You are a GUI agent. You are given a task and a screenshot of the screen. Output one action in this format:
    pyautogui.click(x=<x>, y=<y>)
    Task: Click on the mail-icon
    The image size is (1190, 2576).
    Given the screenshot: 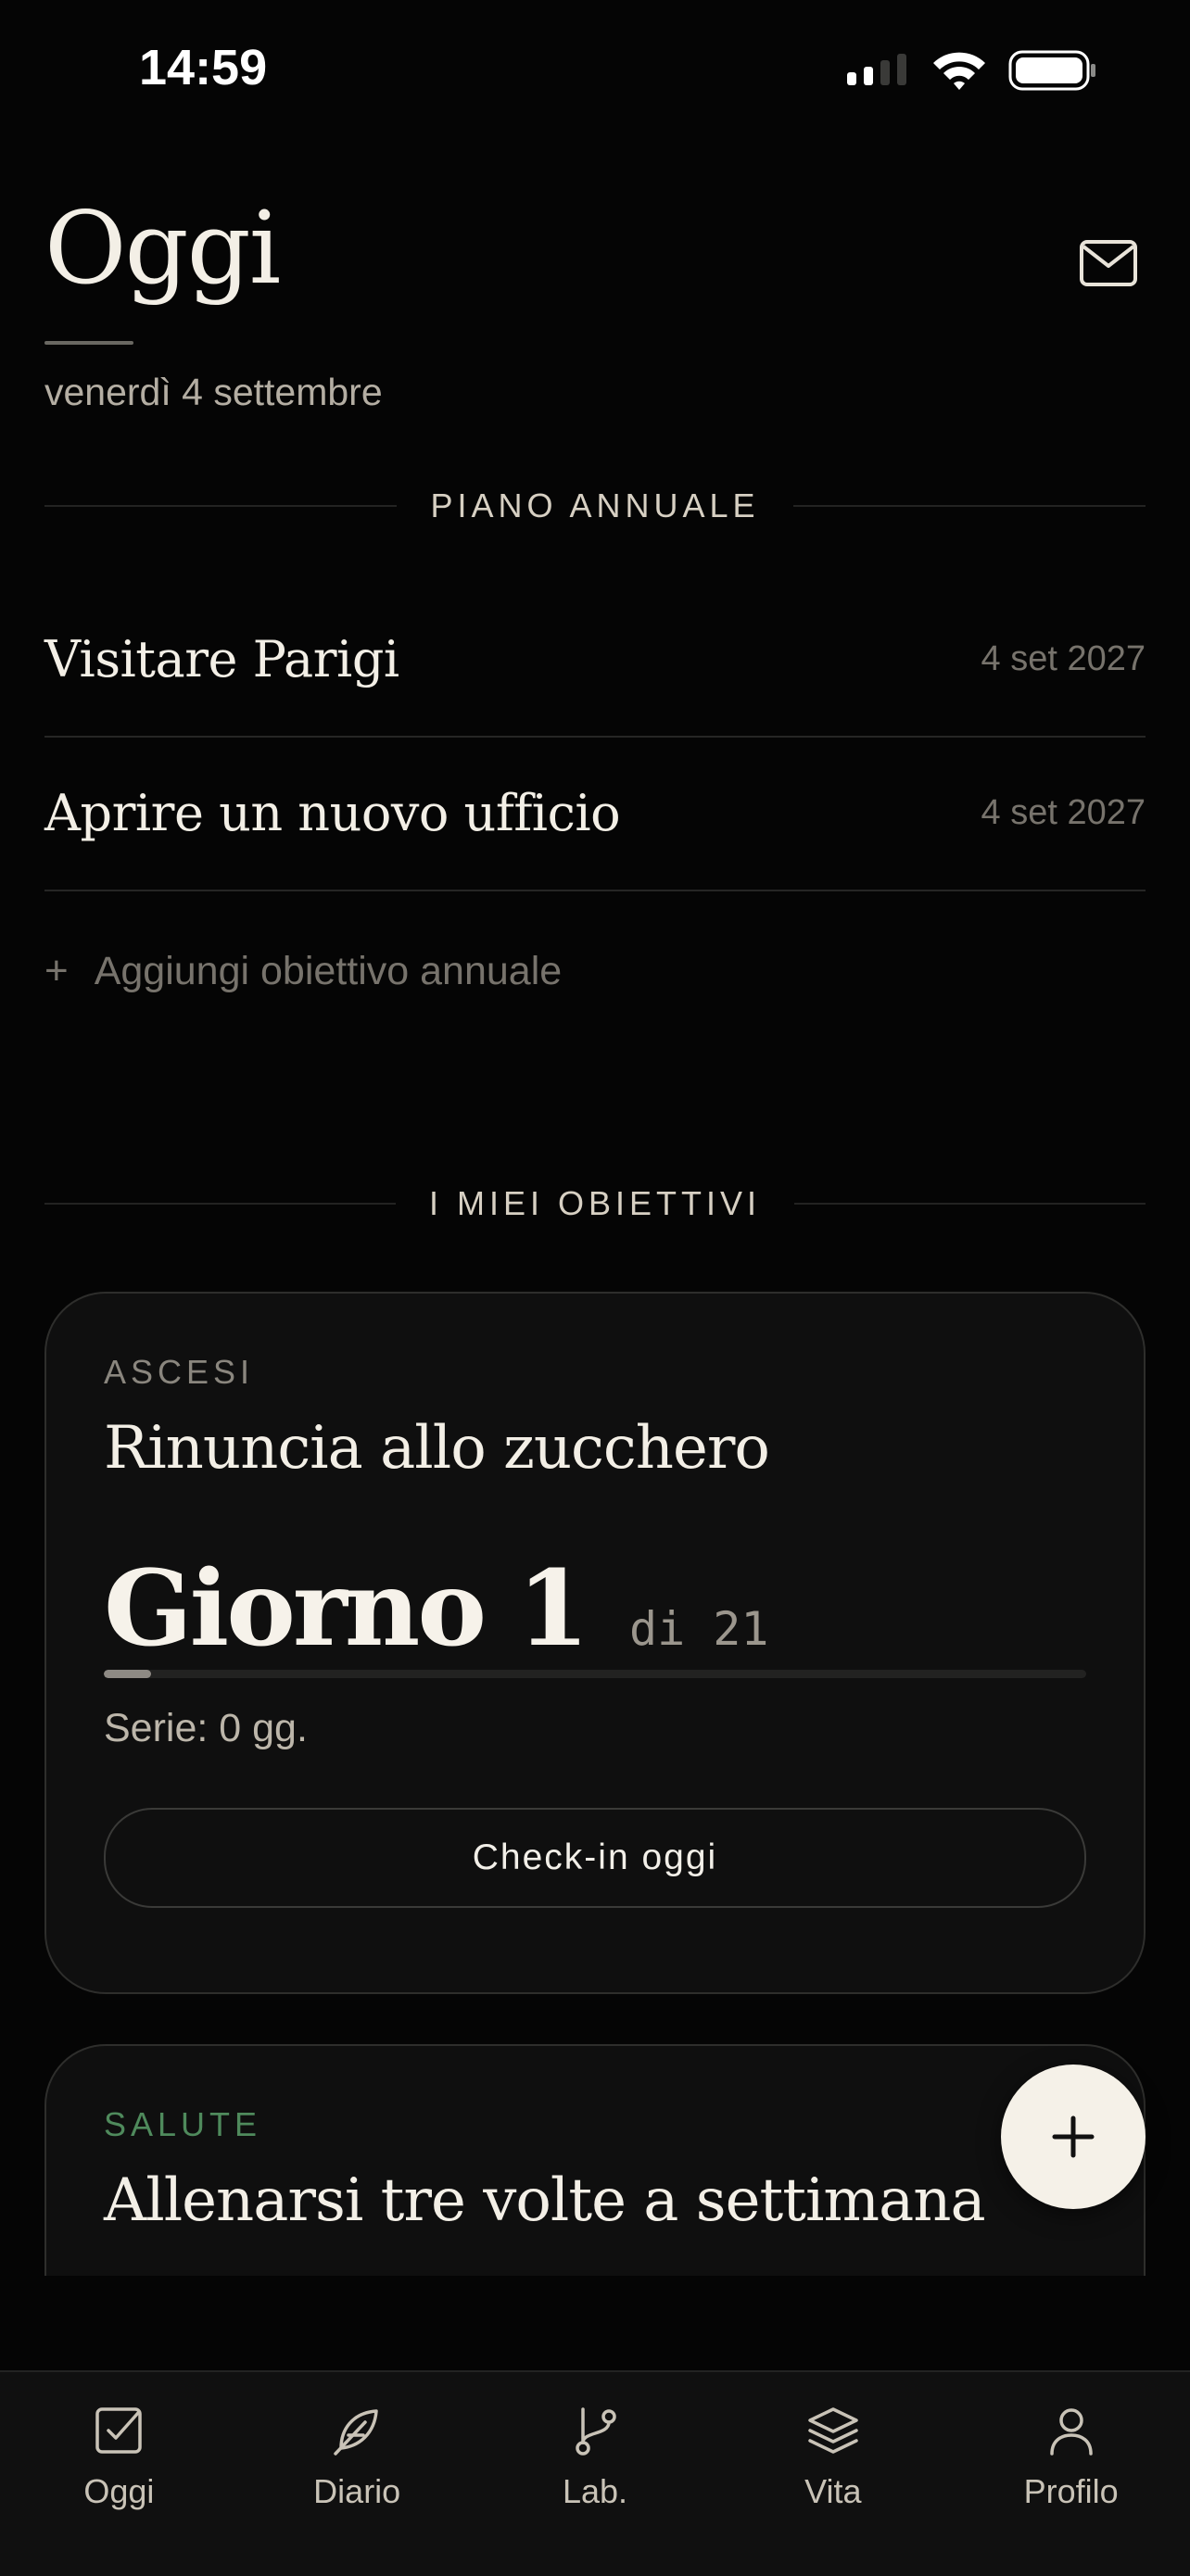 What is the action you would take?
    pyautogui.click(x=1108, y=263)
    